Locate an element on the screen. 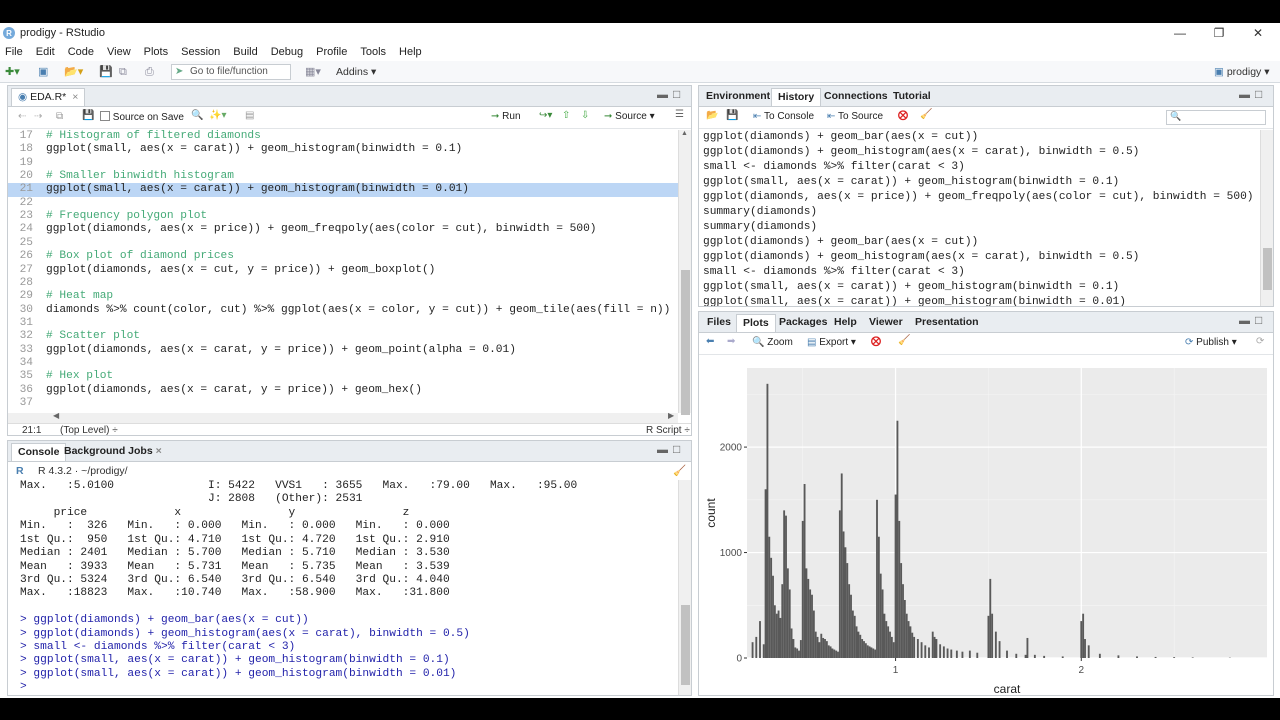 This screenshot has height=720, width=1280. clear-history-icon: 🧹 is located at coordinates (926, 114).